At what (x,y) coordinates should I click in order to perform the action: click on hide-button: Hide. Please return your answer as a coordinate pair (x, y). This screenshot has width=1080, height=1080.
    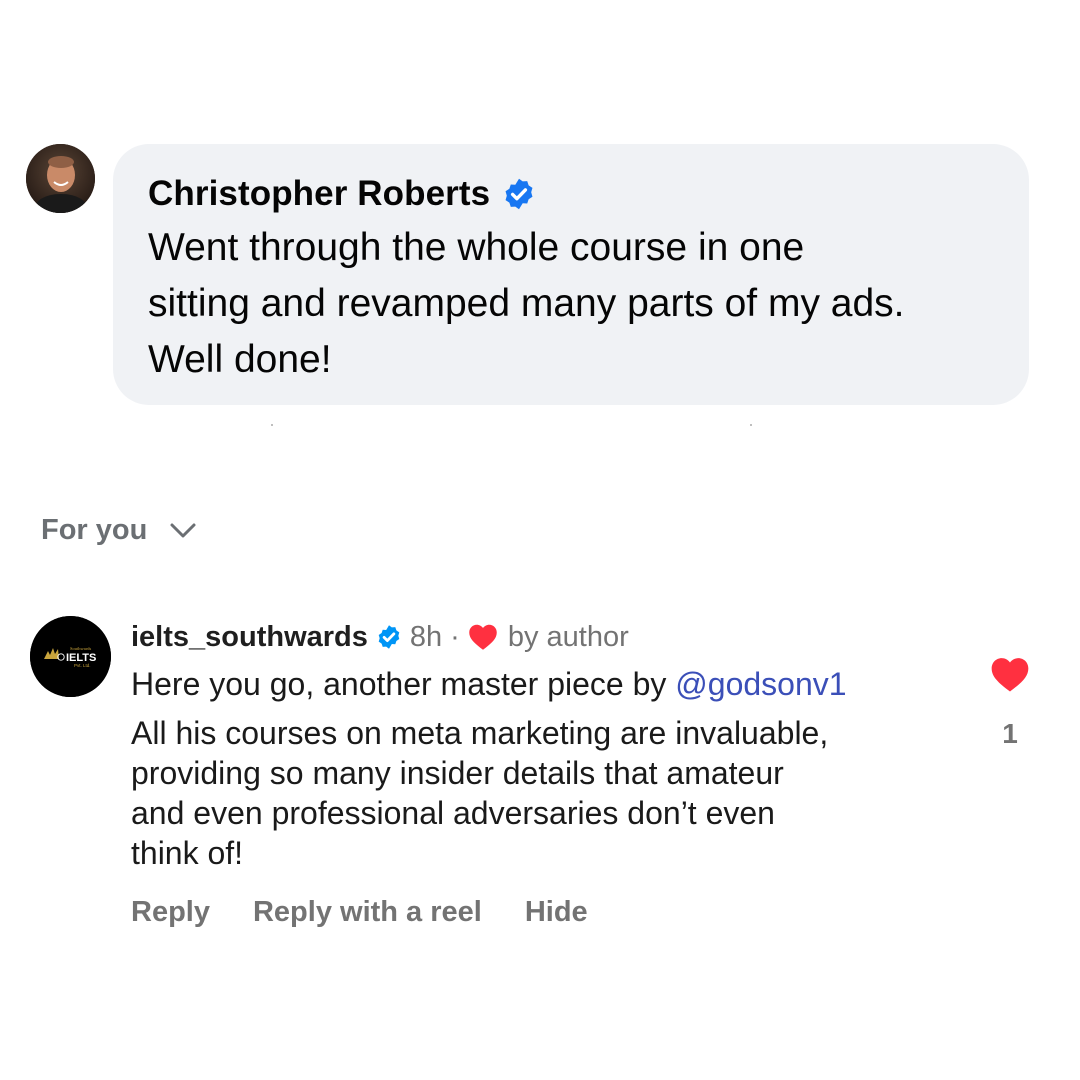
    Looking at the image, I should click on (556, 912).